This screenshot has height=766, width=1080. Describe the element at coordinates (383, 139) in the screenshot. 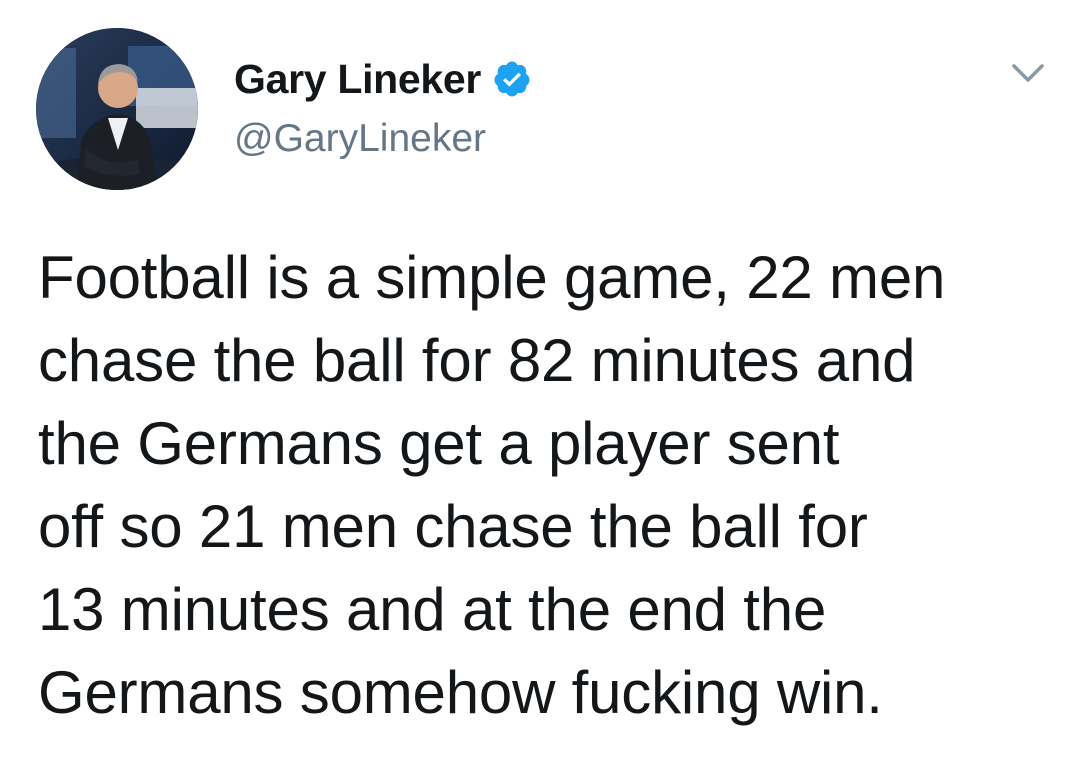

I see `handle: @GaryLineker` at that location.